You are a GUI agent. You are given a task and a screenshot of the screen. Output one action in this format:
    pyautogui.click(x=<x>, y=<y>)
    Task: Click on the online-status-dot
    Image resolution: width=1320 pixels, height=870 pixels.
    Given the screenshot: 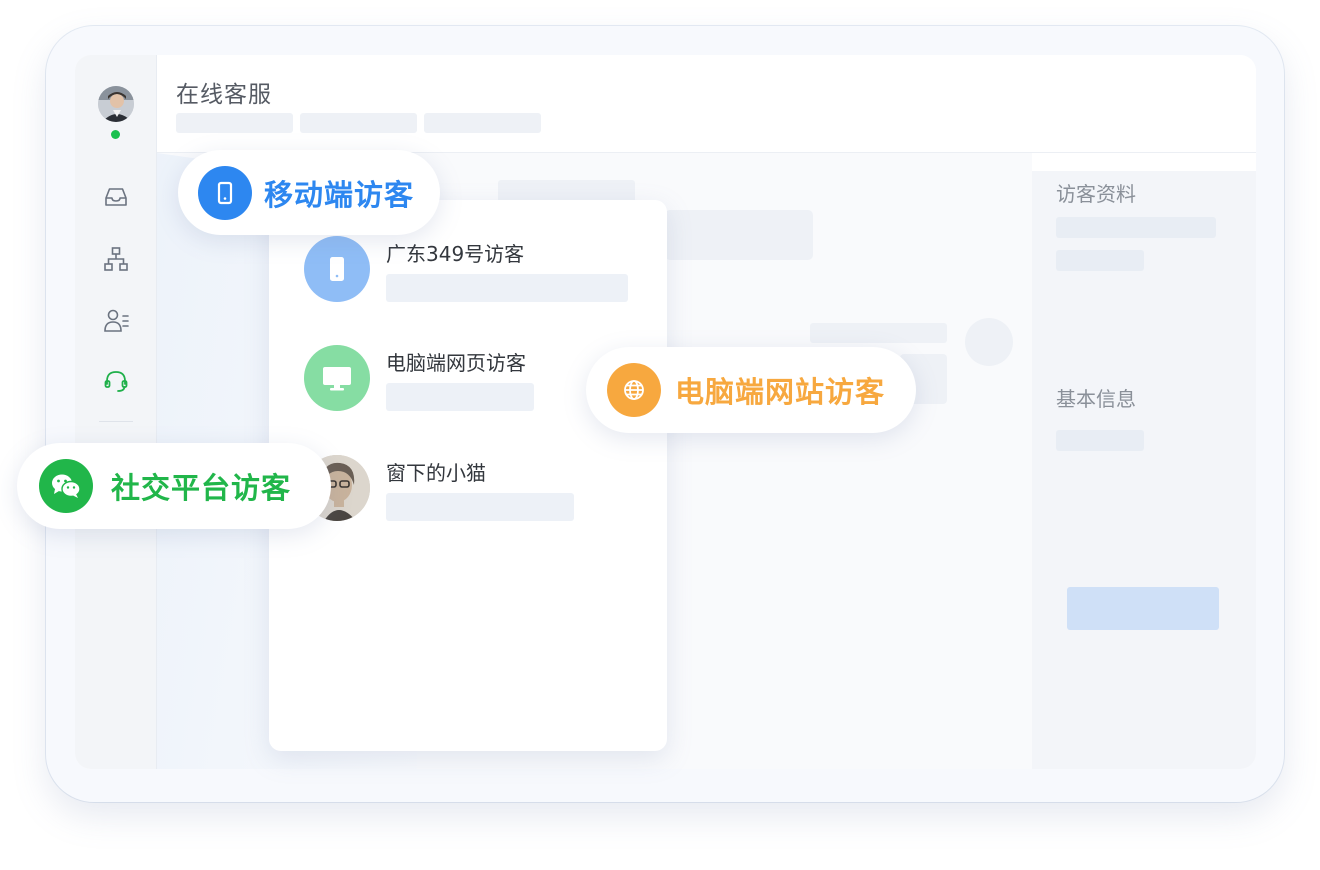 What is the action you would take?
    pyautogui.click(x=115, y=134)
    